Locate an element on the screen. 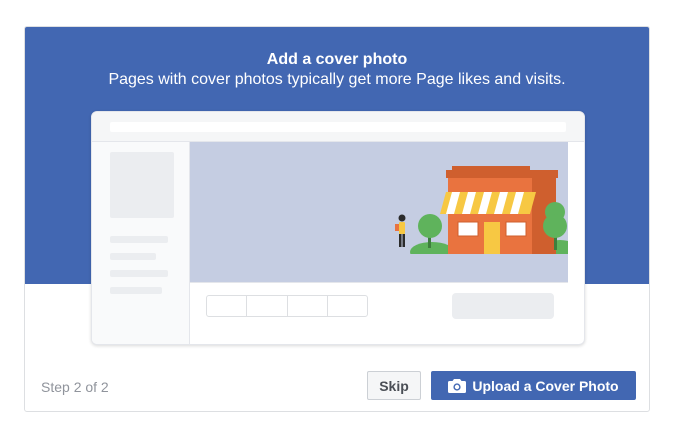 The width and height of the screenshot is (682, 439). preview-url-bar is located at coordinates (338, 127).